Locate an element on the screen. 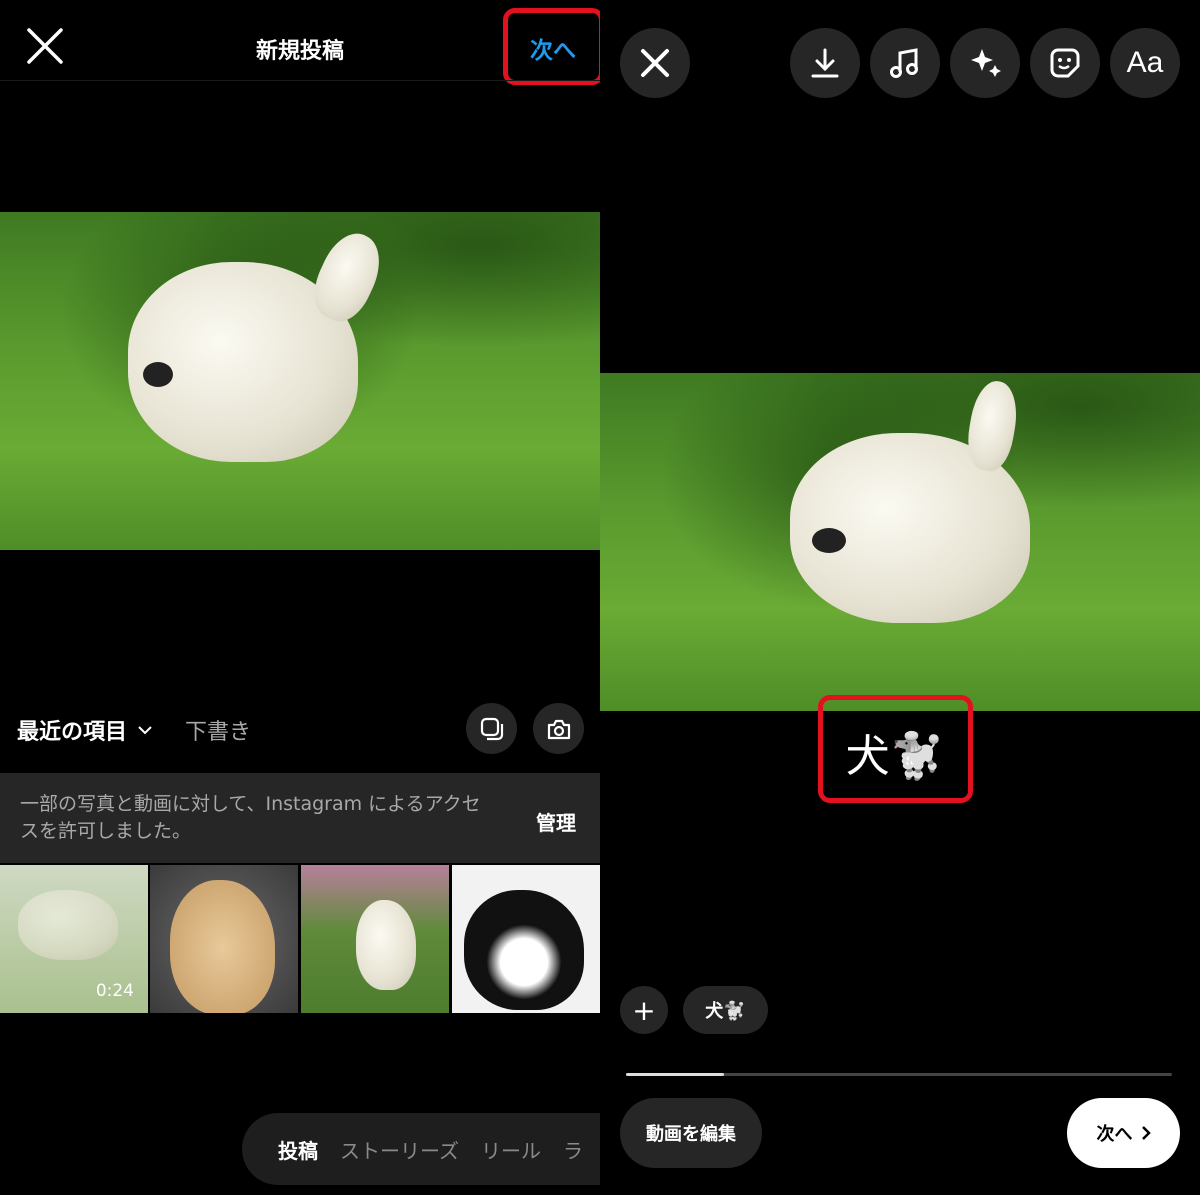 This screenshot has height=1195, width=1200. sticker-icon is located at coordinates (1065, 63).